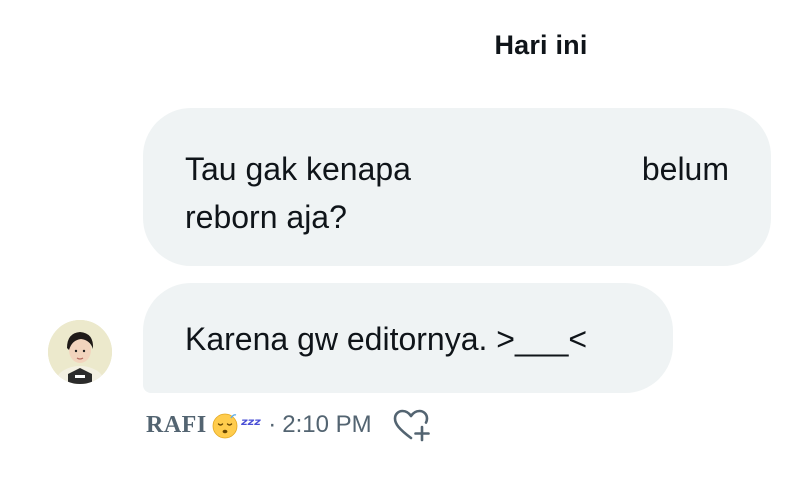  What do you see at coordinates (412, 425) in the screenshot?
I see `heart-plus-icon` at bounding box center [412, 425].